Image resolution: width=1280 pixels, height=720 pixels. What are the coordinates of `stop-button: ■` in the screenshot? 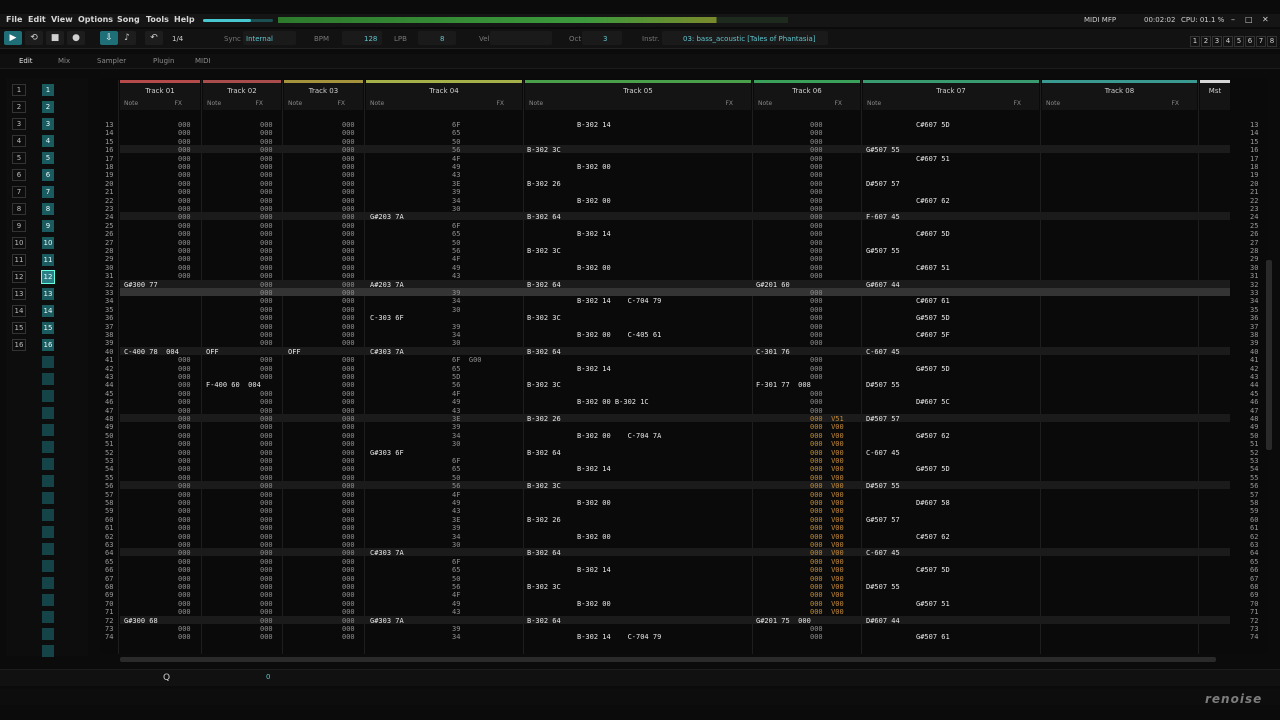 It's located at (55, 38).